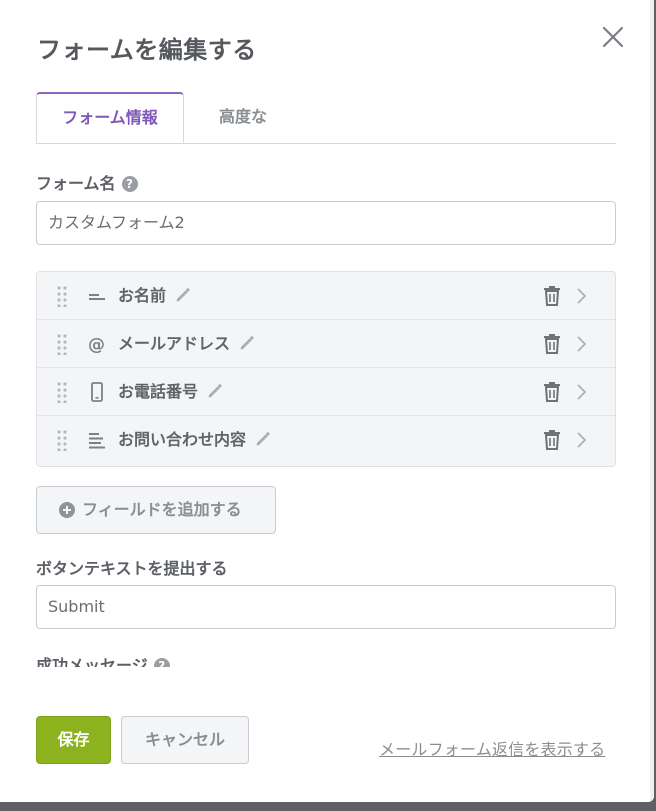  I want to click on short-text-icon, so click(97, 297).